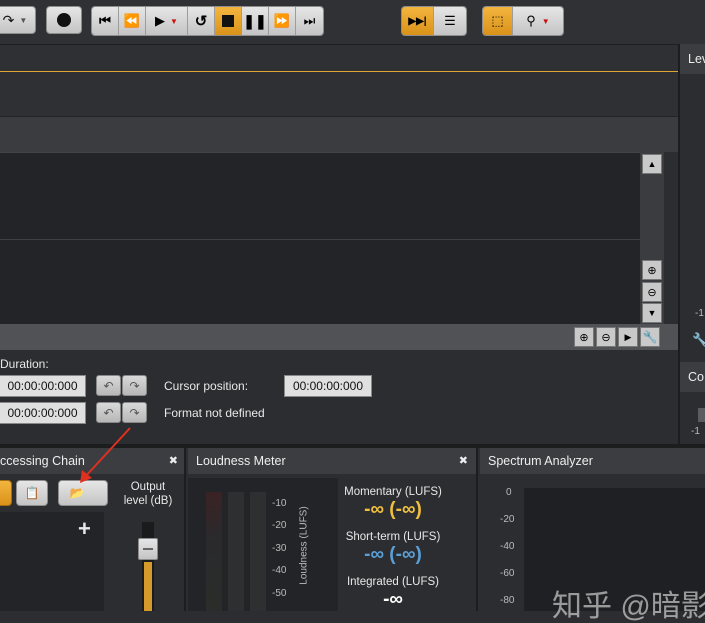 Image resolution: width=705 pixels, height=623 pixels. Describe the element at coordinates (393, 582) in the screenshot. I see `integrated-label: Integrated (LUFS)` at that location.